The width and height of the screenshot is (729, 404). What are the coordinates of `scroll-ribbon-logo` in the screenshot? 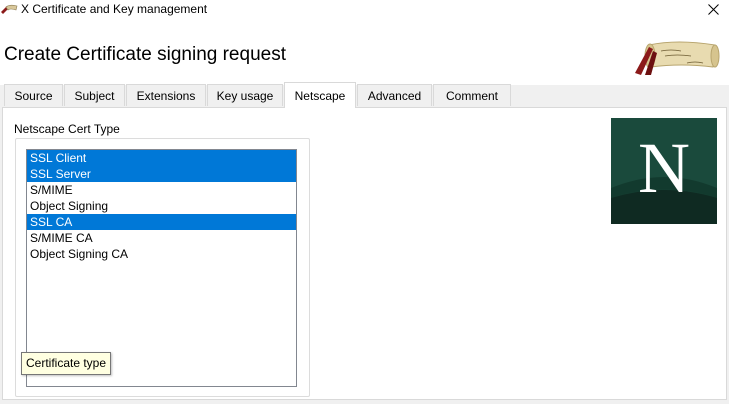 It's located at (677, 58).